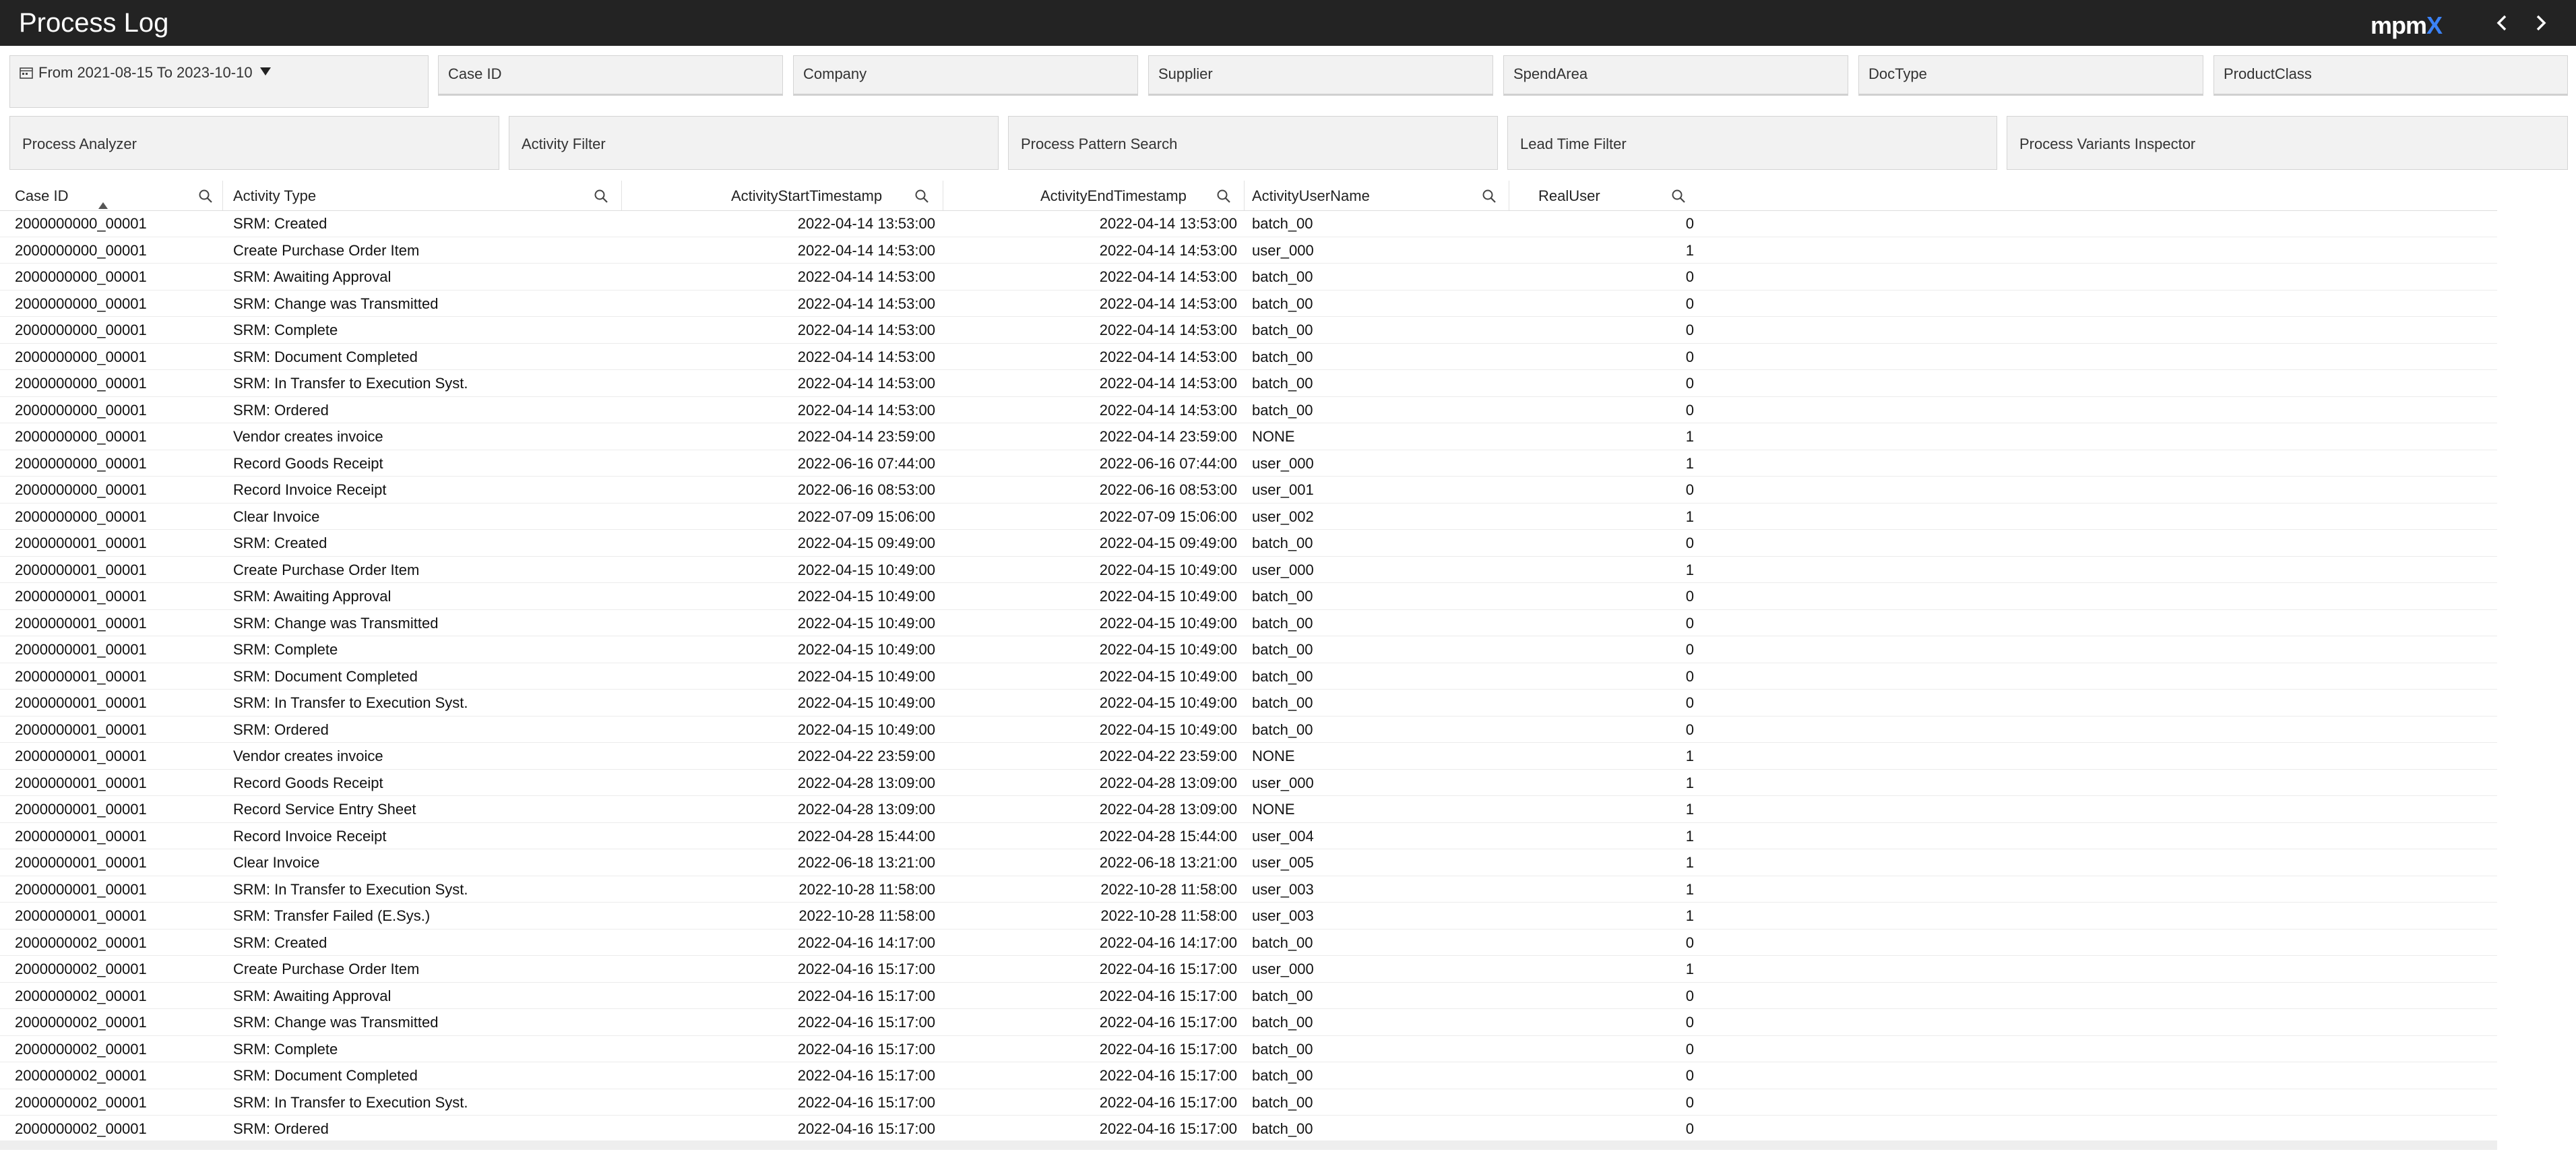  What do you see at coordinates (2502, 22) in the screenshot?
I see `back-button` at bounding box center [2502, 22].